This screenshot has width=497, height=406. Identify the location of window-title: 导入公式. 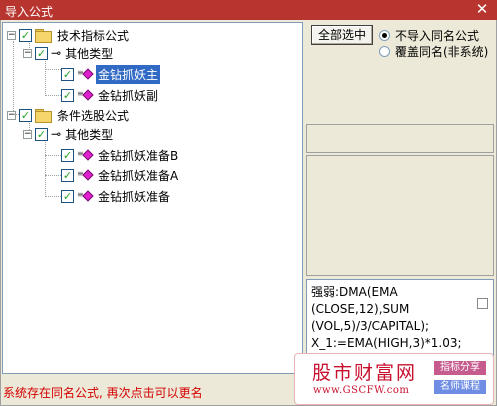
(29, 12).